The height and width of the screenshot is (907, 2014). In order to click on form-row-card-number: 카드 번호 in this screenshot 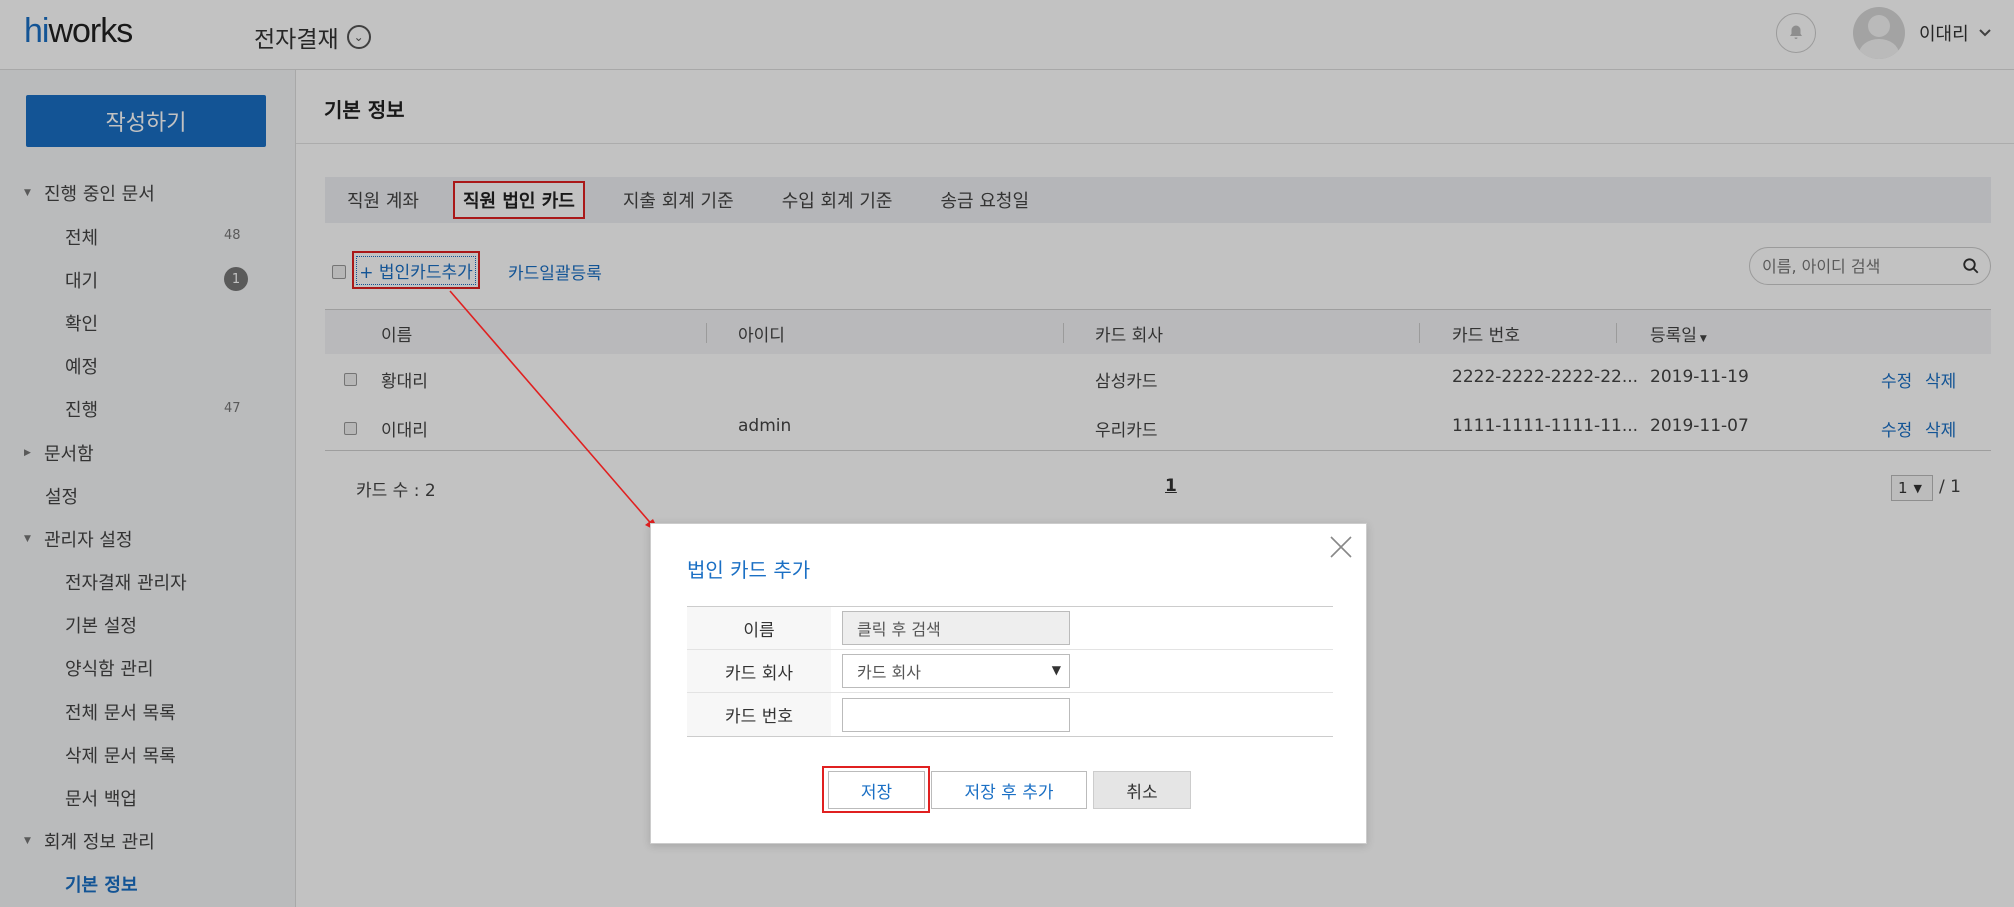, I will do `click(1010, 714)`.